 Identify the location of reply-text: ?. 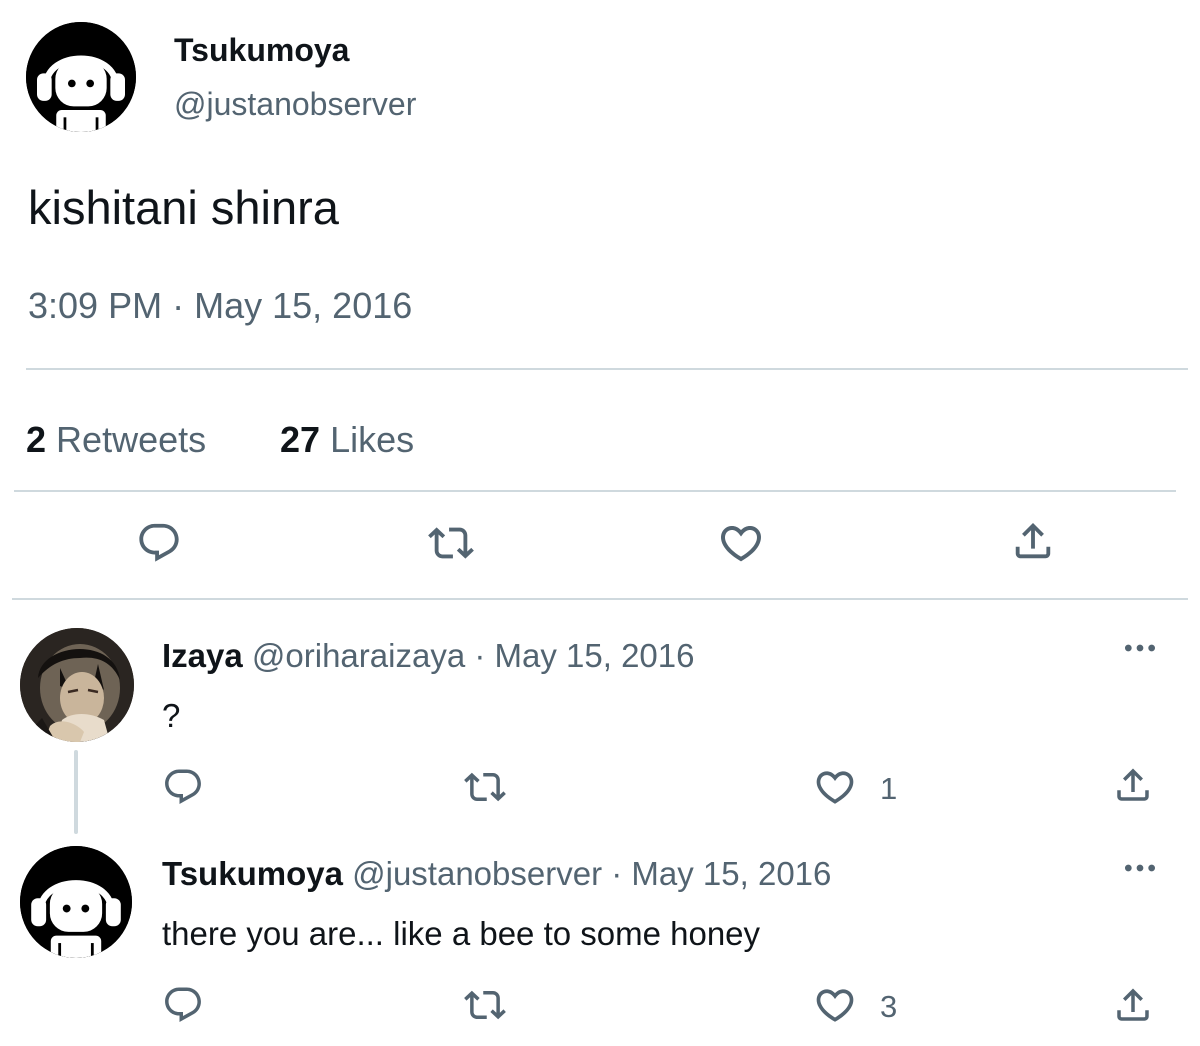
(171, 715).